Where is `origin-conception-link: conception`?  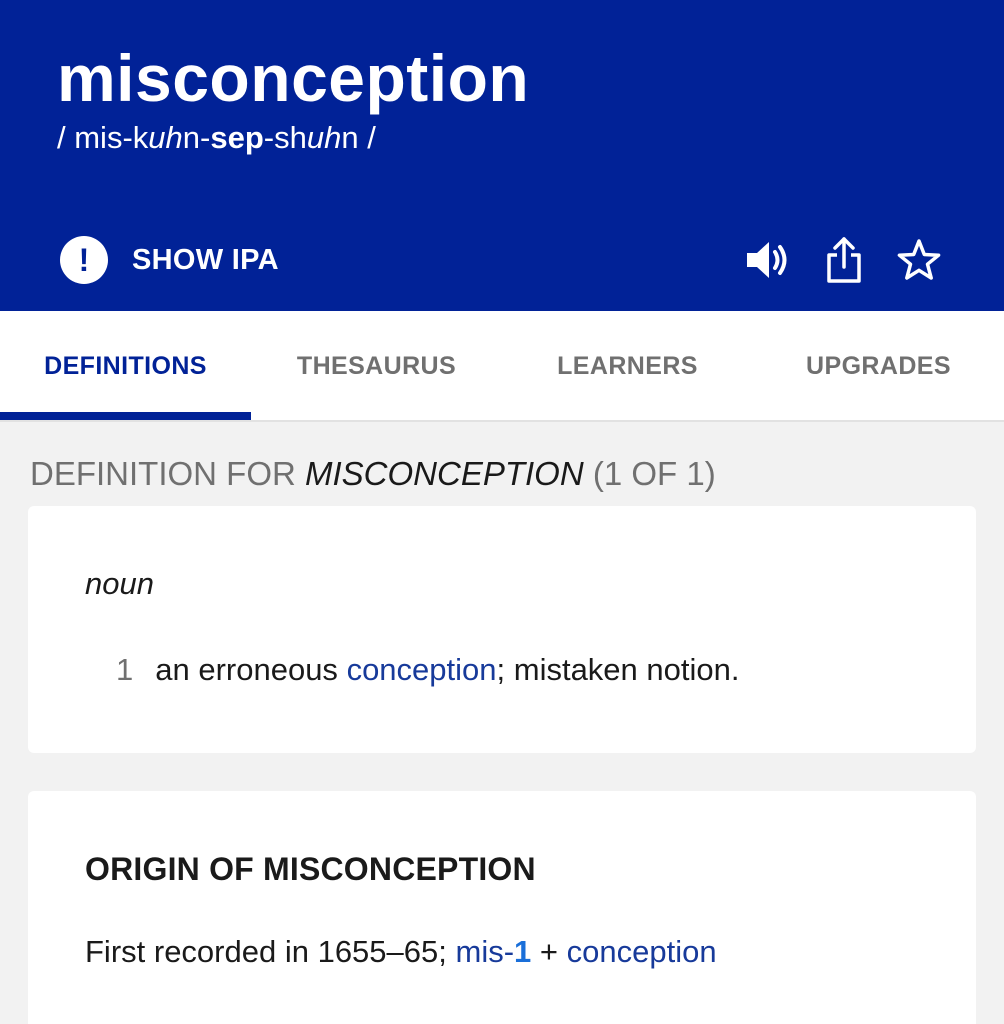 origin-conception-link: conception is located at coordinates (642, 951).